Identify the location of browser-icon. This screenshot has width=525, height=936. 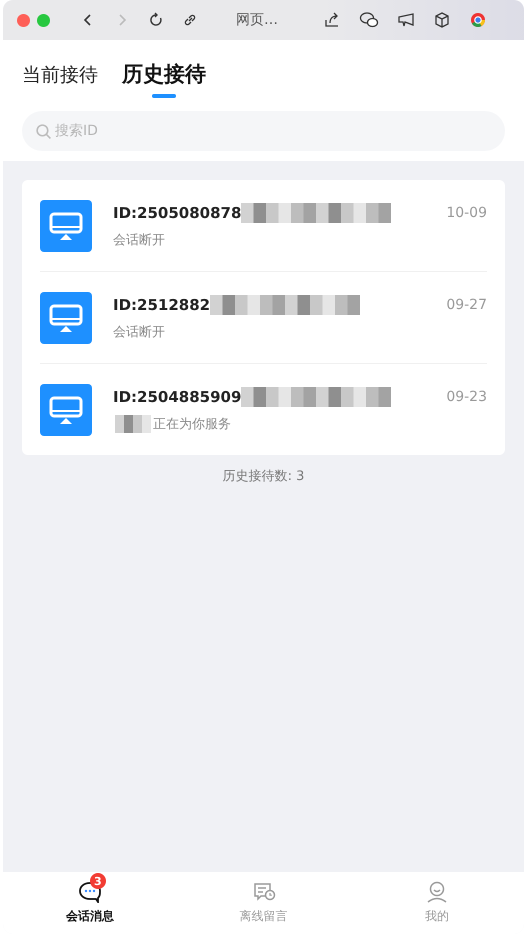
(478, 20).